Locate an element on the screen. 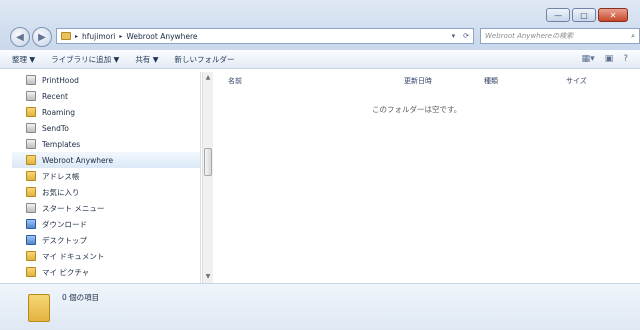 Image resolution: width=640 pixels, height=330 pixels. sidebar-item: アドレス帳 is located at coordinates (106, 176).